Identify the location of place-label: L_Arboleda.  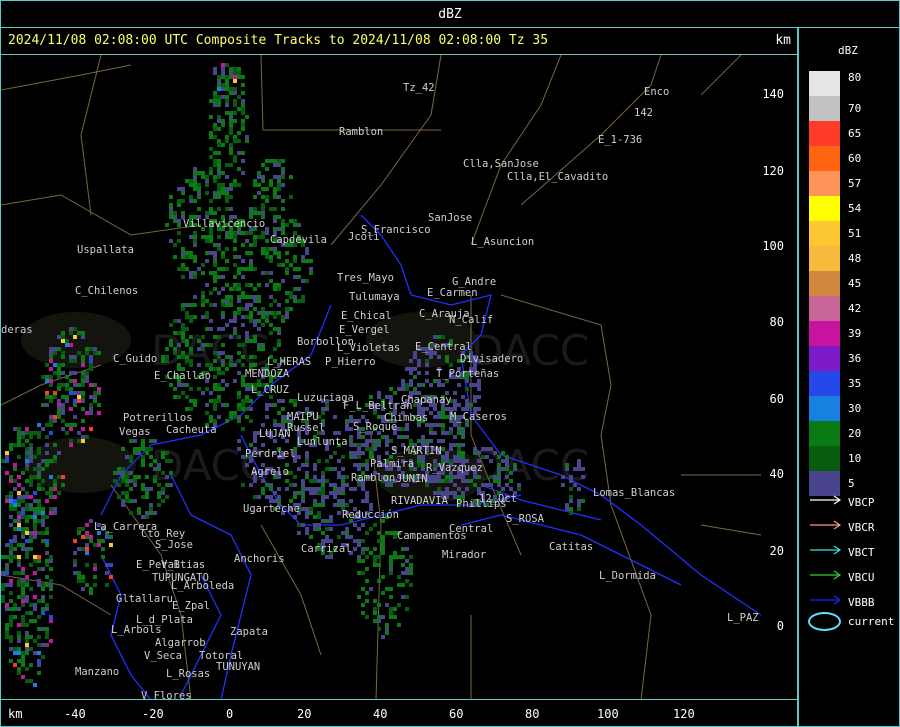
(202, 586).